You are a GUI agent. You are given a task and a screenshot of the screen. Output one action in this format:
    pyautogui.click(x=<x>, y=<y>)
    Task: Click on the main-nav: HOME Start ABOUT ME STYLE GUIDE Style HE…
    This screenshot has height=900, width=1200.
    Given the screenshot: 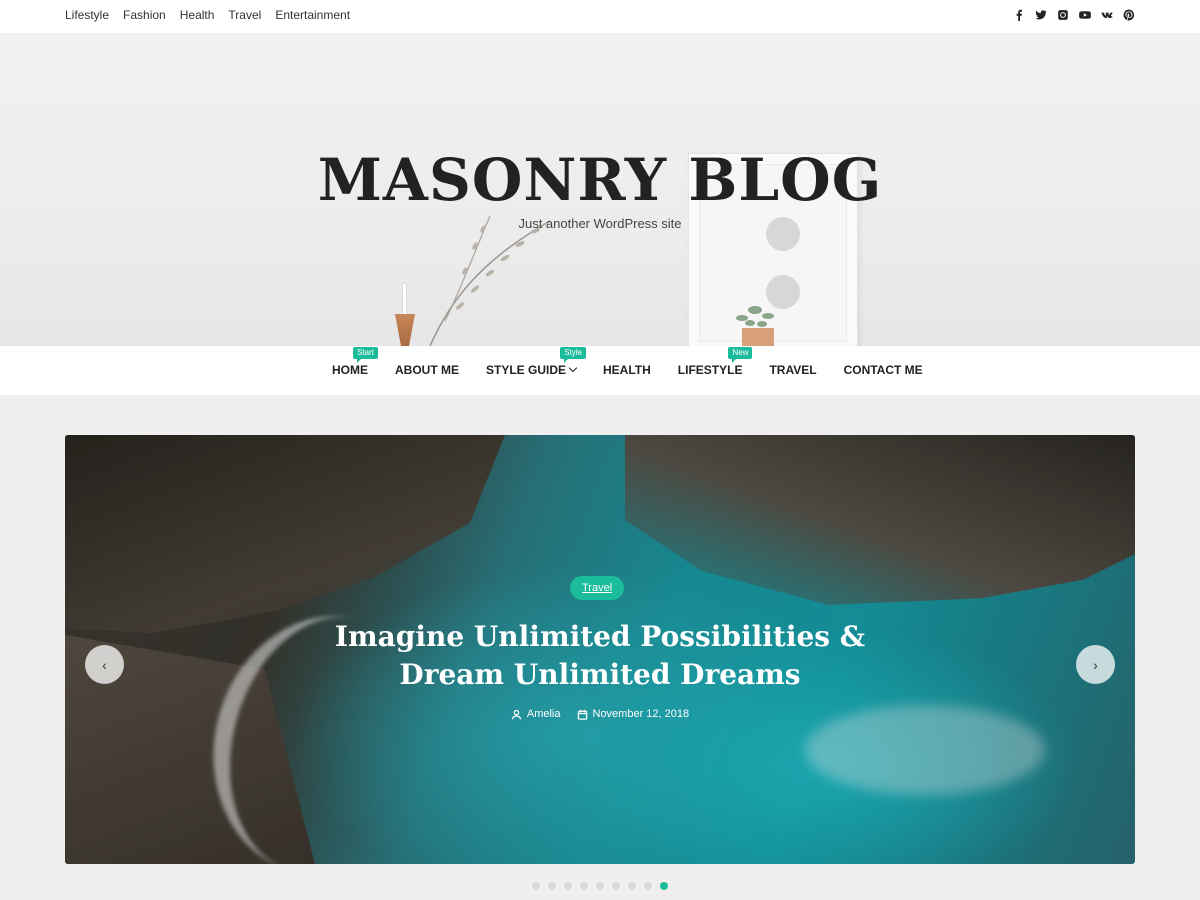 What is the action you would take?
    pyautogui.click(x=600, y=370)
    